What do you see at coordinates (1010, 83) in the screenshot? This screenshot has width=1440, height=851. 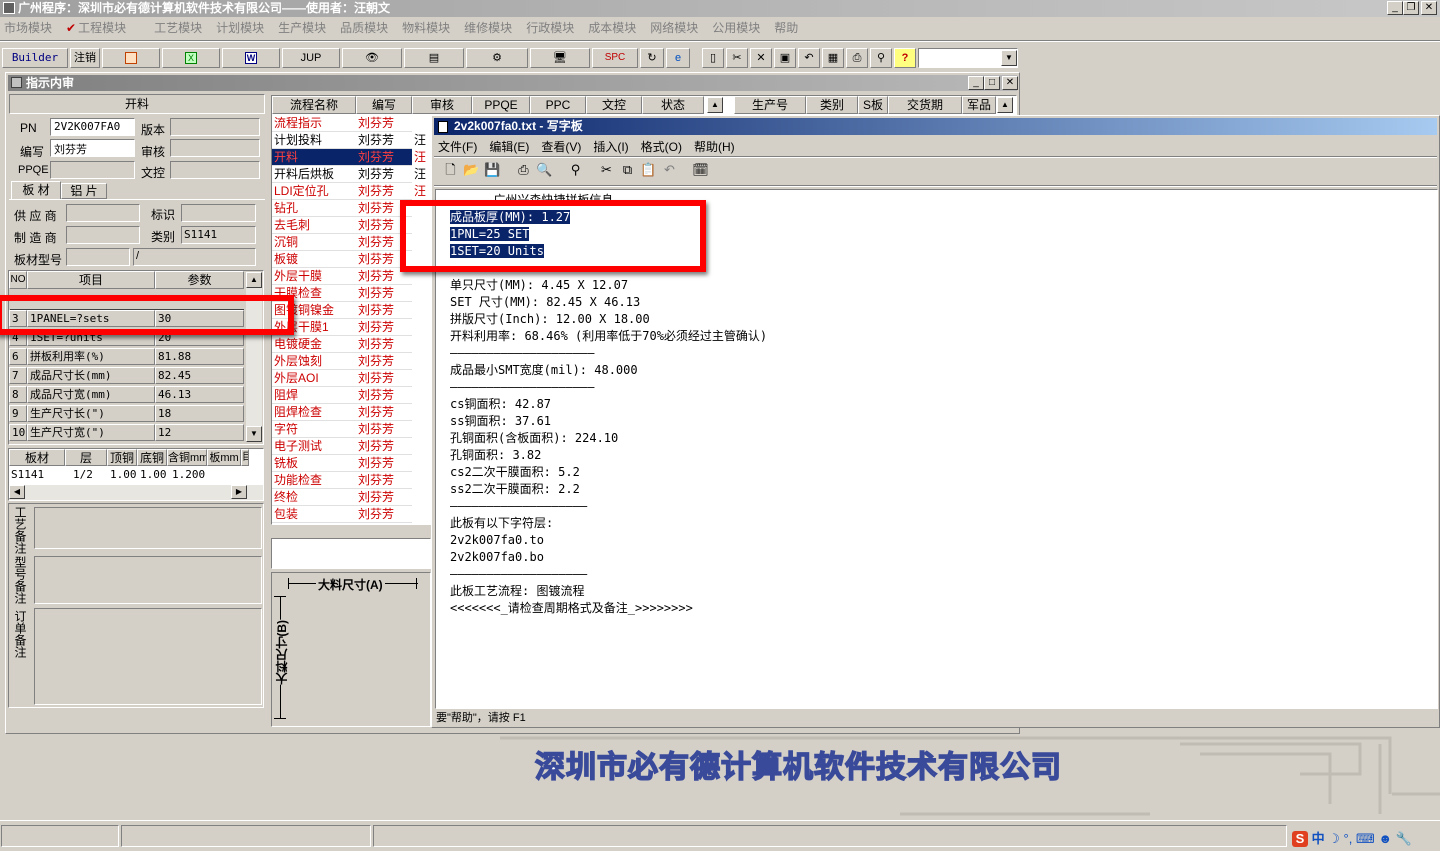 I see `review-close-button: ✕` at bounding box center [1010, 83].